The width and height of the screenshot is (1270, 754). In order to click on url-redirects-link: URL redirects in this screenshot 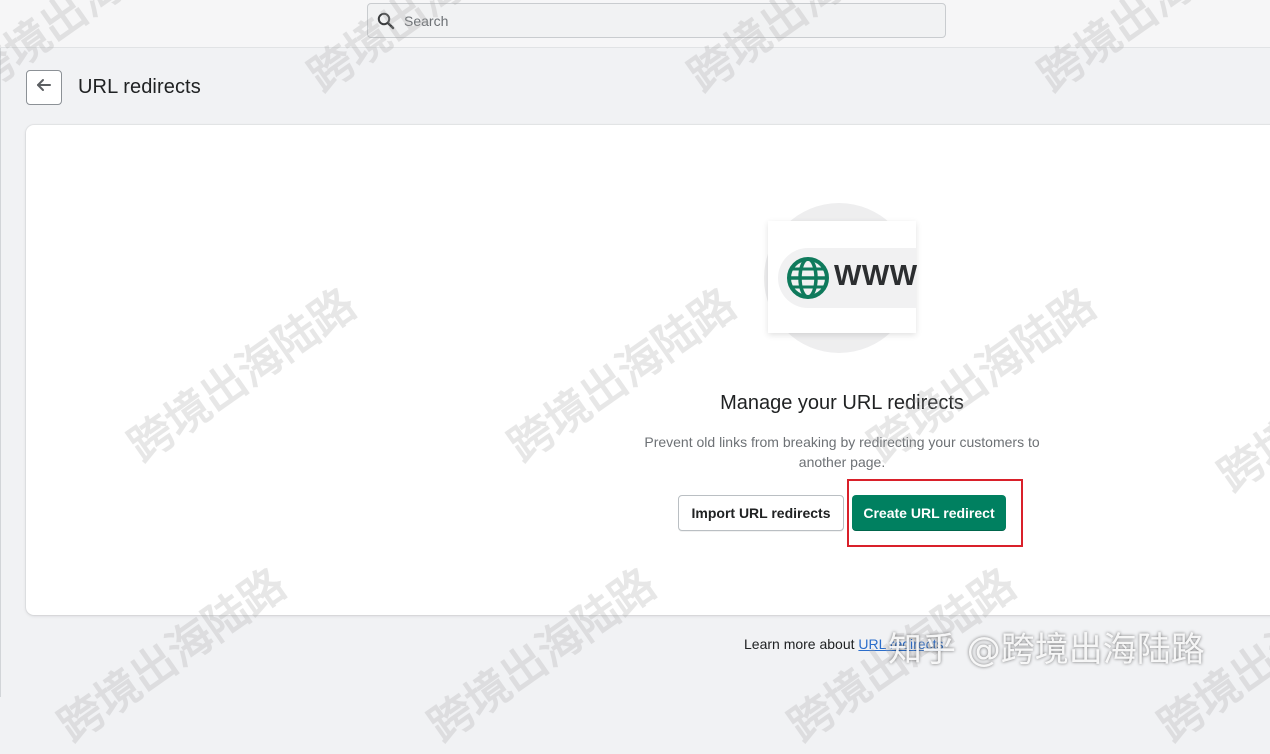, I will do `click(900, 644)`.